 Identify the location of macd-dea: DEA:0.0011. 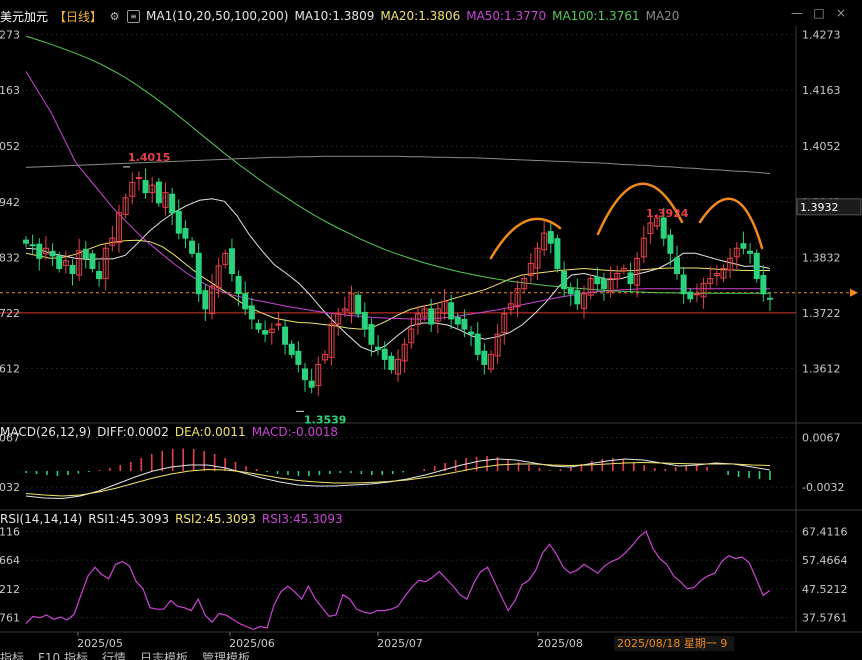
(210, 432).